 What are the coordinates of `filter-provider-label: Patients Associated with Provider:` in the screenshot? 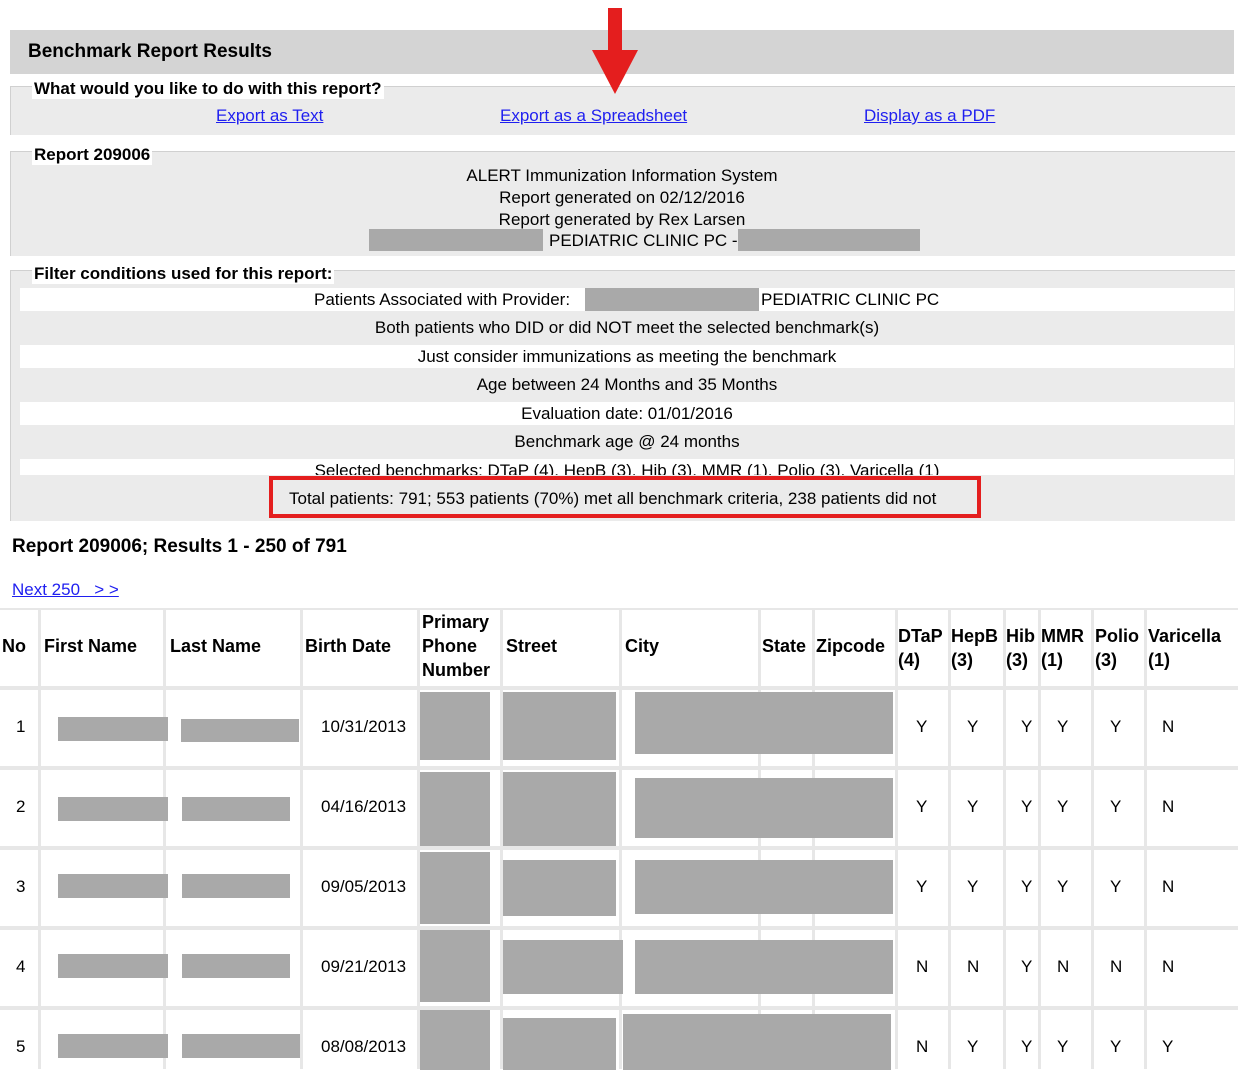 It's located at (442, 299).